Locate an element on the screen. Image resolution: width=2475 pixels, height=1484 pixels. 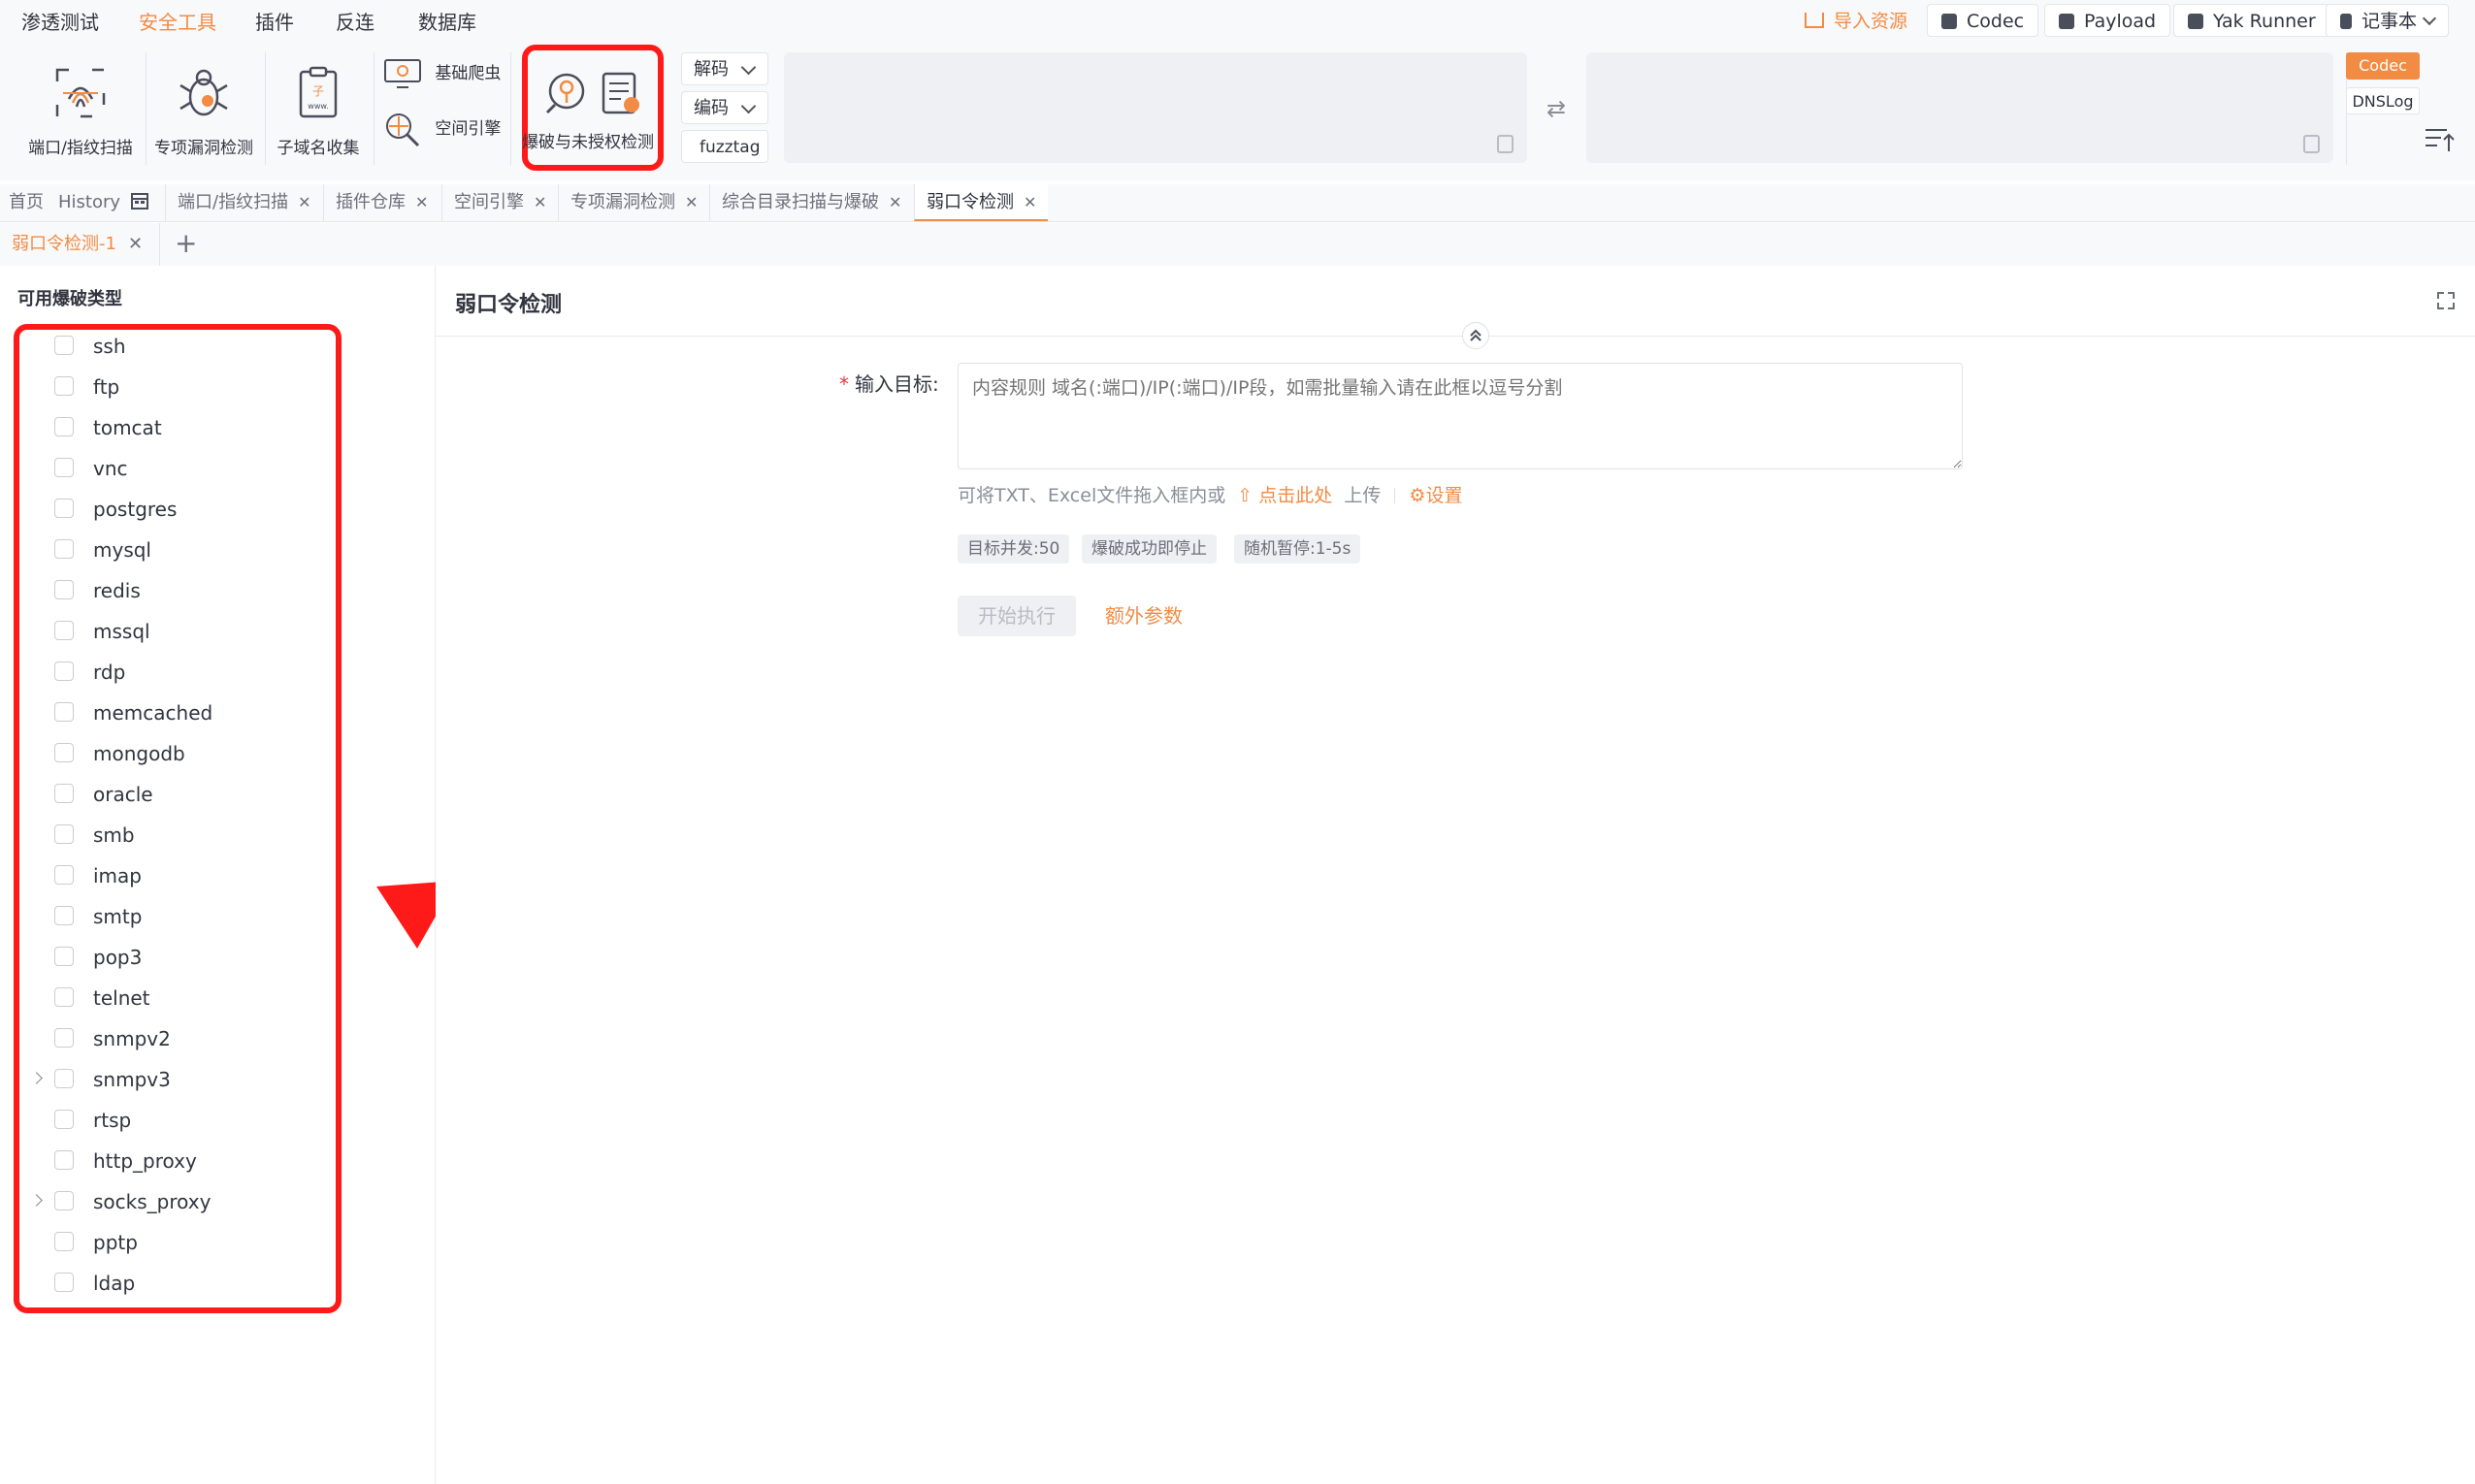
subdomain-tool: 子 www. 子域名收集 is located at coordinates (318, 111).